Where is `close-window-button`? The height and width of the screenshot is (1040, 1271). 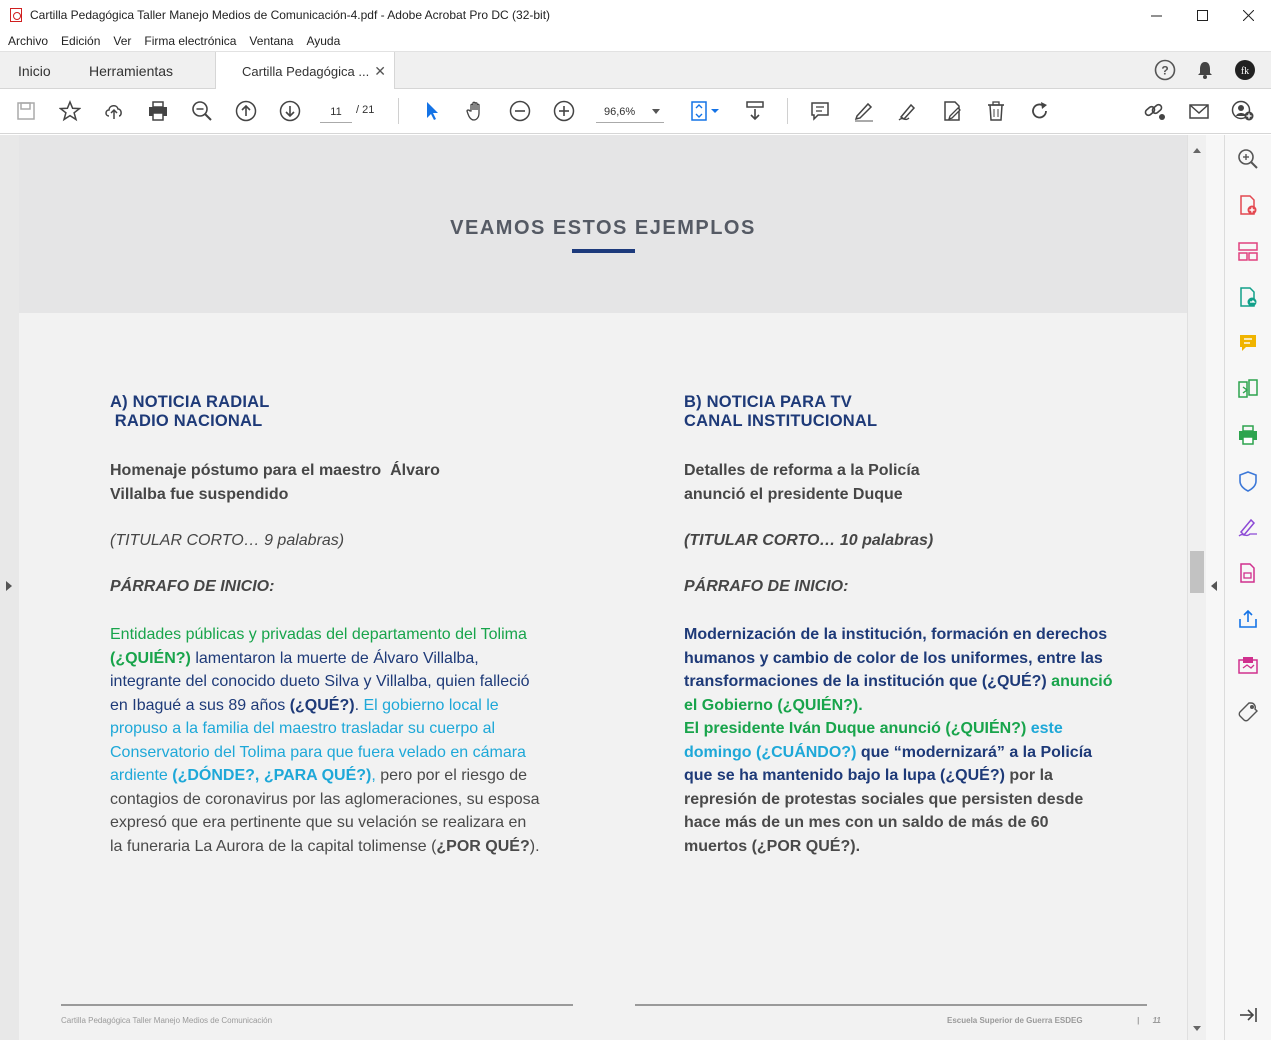
close-window-button is located at coordinates (1248, 15).